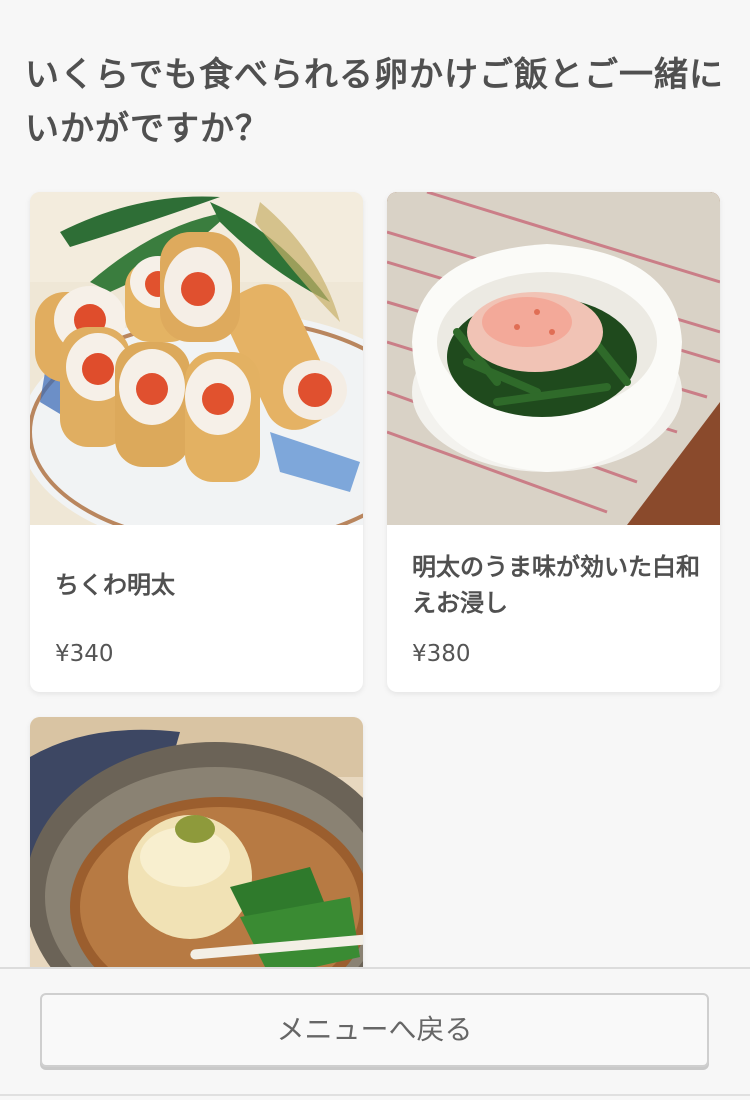  Describe the element at coordinates (84, 654) in the screenshot. I see `product-price: ¥340` at that location.